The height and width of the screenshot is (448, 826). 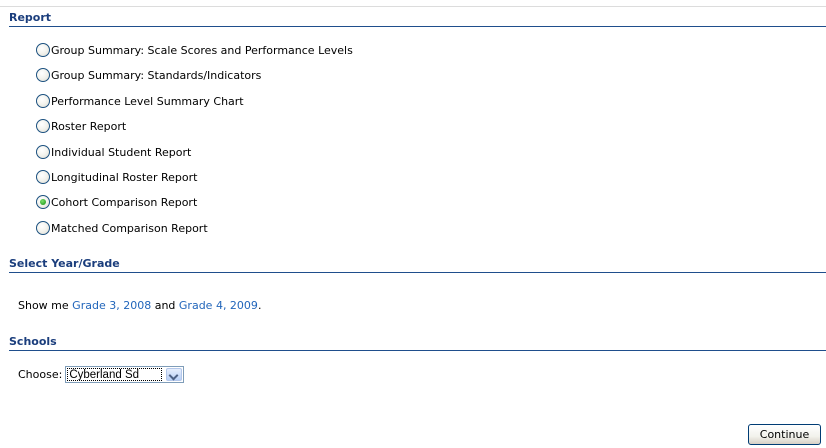 I want to click on radio-label: Individual Student Report, so click(x=121, y=152).